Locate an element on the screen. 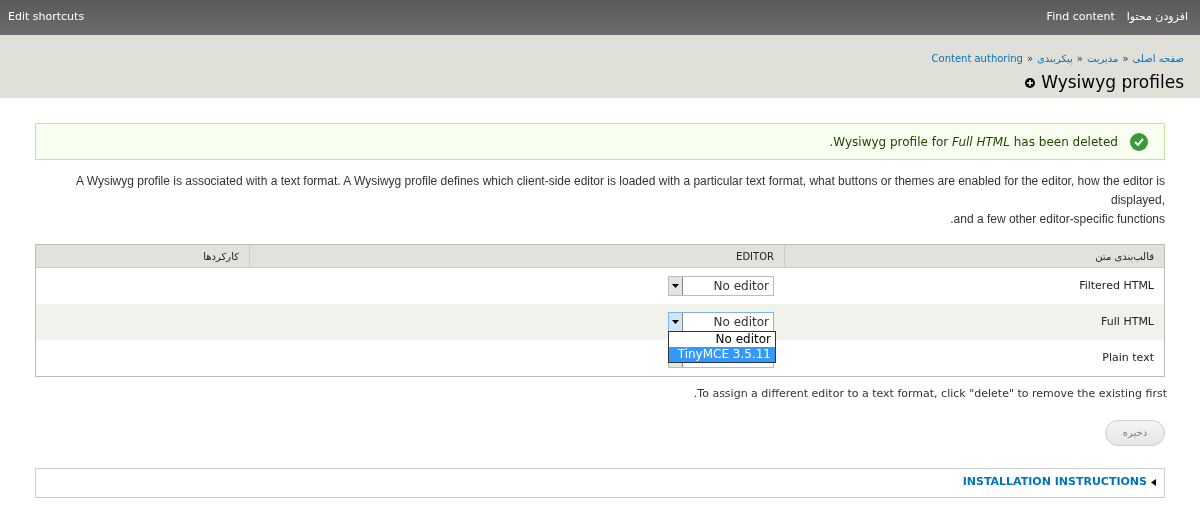  toolbar-link: Find content is located at coordinates (1080, 17).